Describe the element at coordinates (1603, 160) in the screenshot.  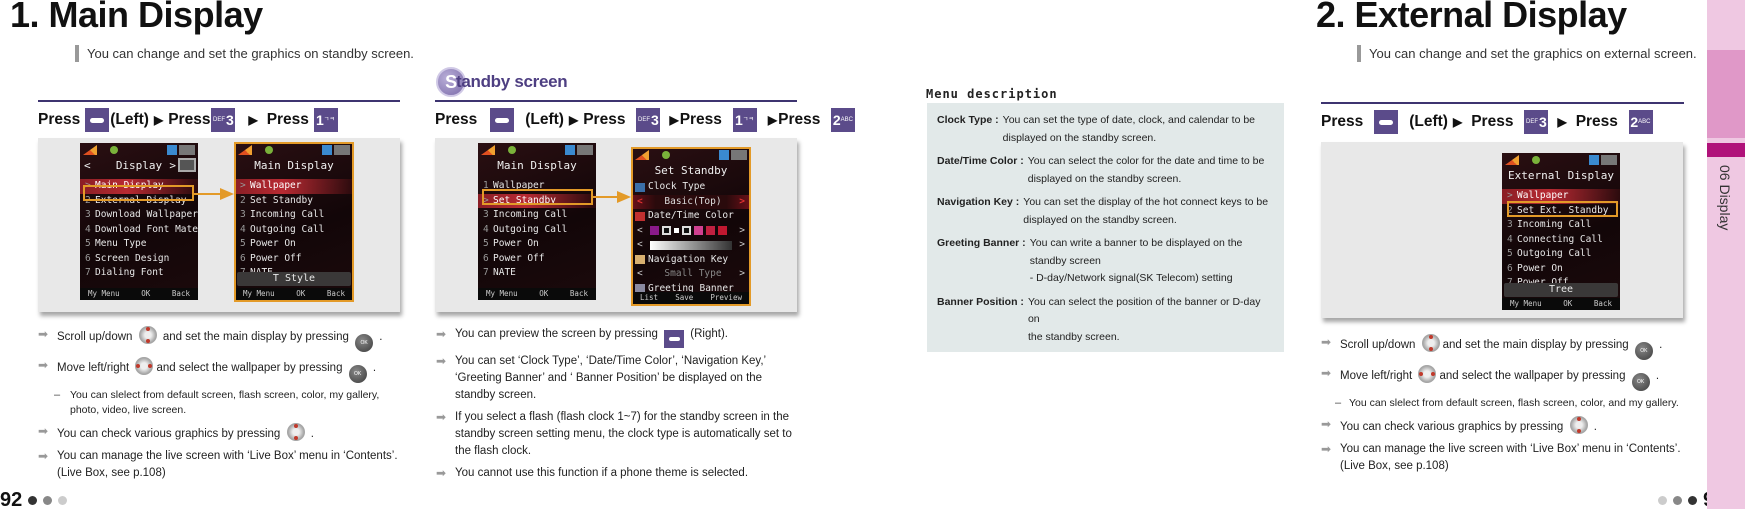
I see `battery-icon` at that location.